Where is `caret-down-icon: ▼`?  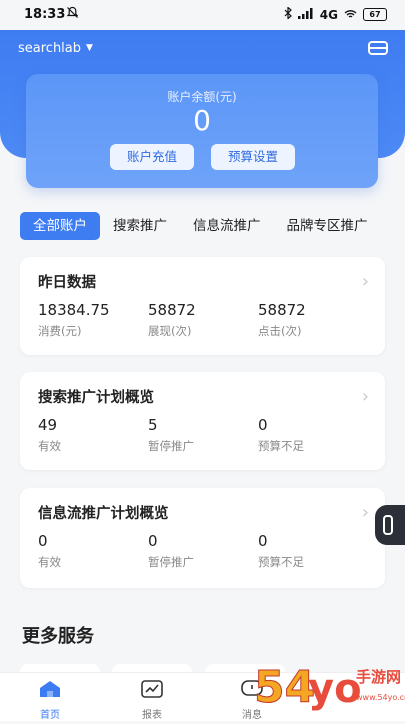 caret-down-icon: ▼ is located at coordinates (89, 48).